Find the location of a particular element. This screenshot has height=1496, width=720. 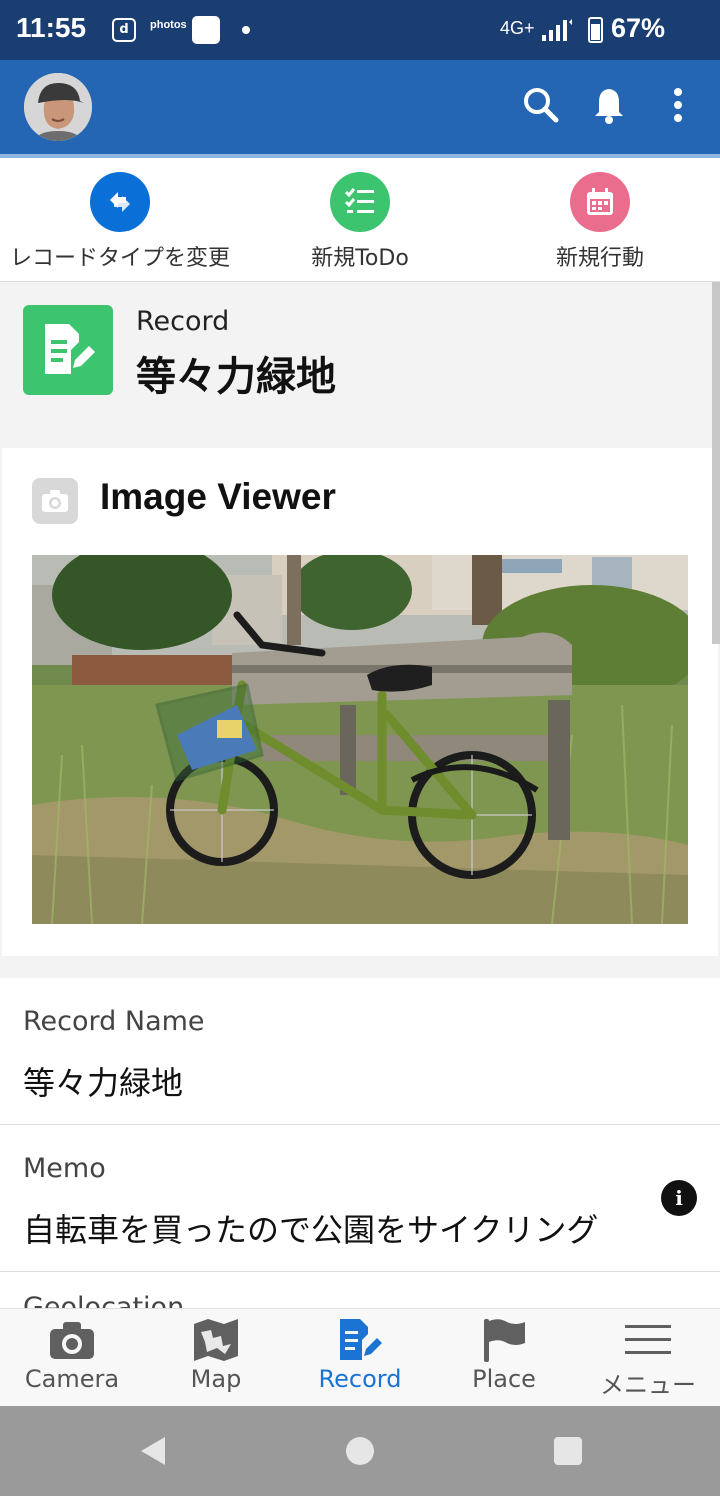

avatar is located at coordinates (58, 107).